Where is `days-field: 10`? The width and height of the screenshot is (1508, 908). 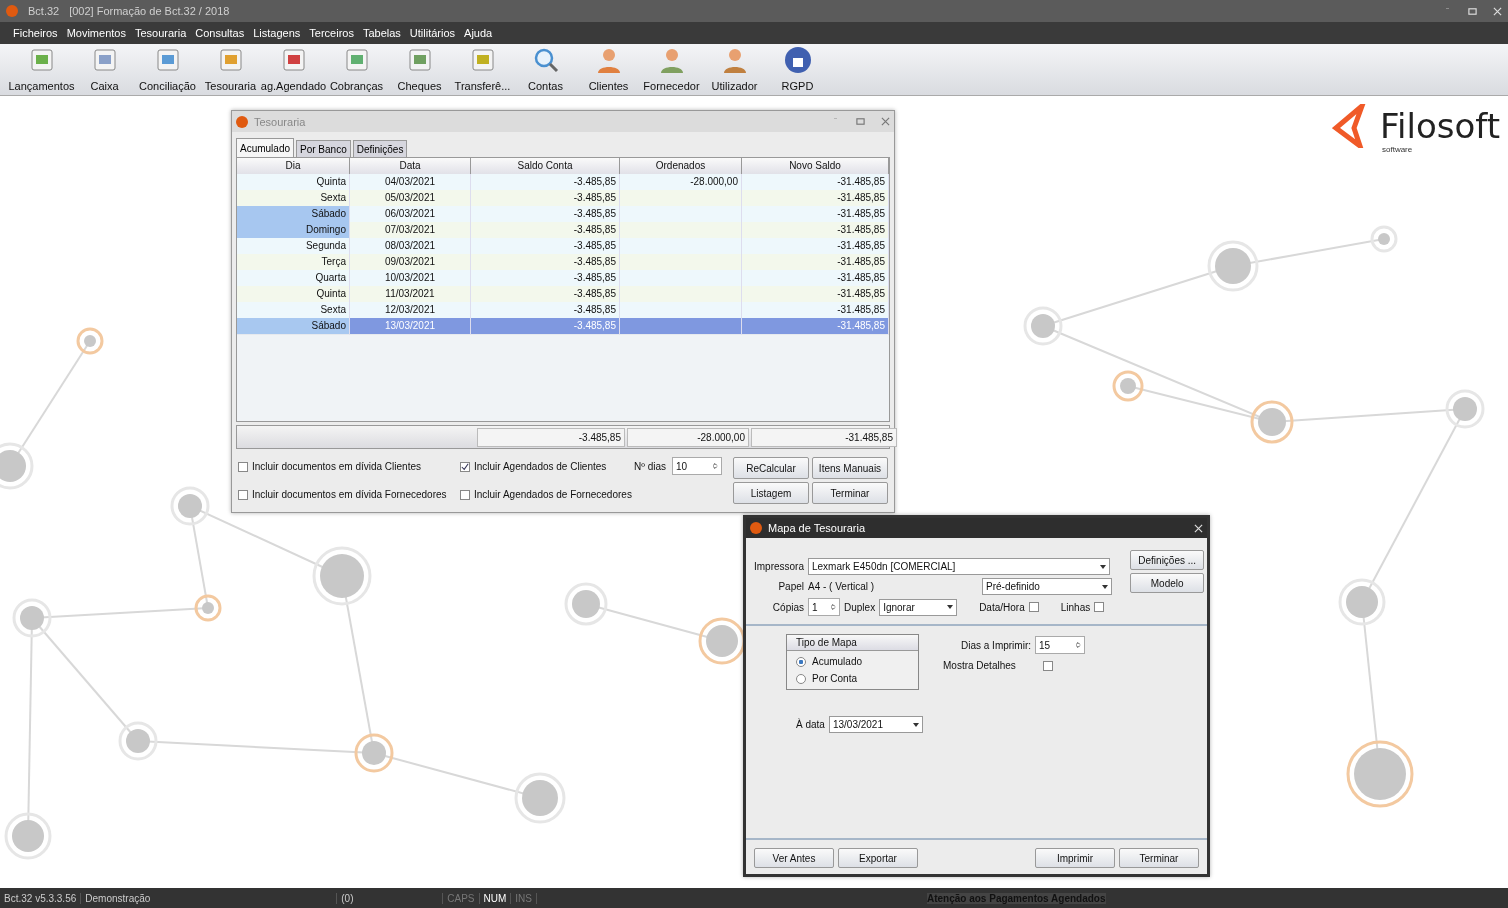 days-field: 10 is located at coordinates (697, 466).